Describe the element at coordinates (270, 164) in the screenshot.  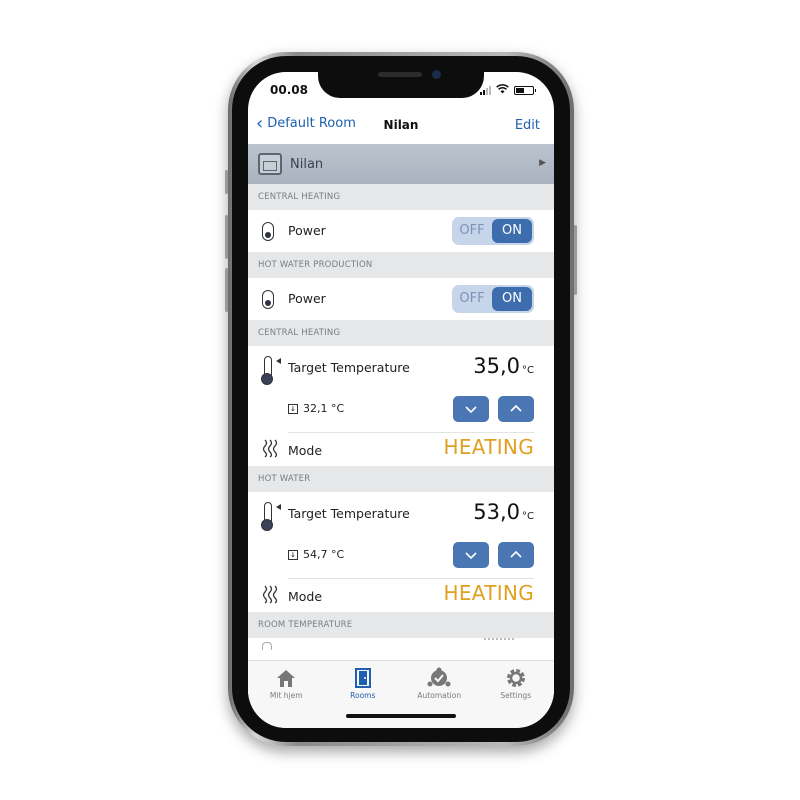
I see `ventilation-unit-icon` at that location.